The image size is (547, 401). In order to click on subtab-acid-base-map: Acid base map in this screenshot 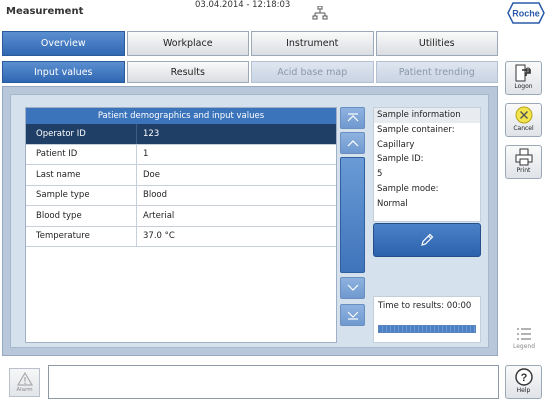, I will do `click(312, 72)`.